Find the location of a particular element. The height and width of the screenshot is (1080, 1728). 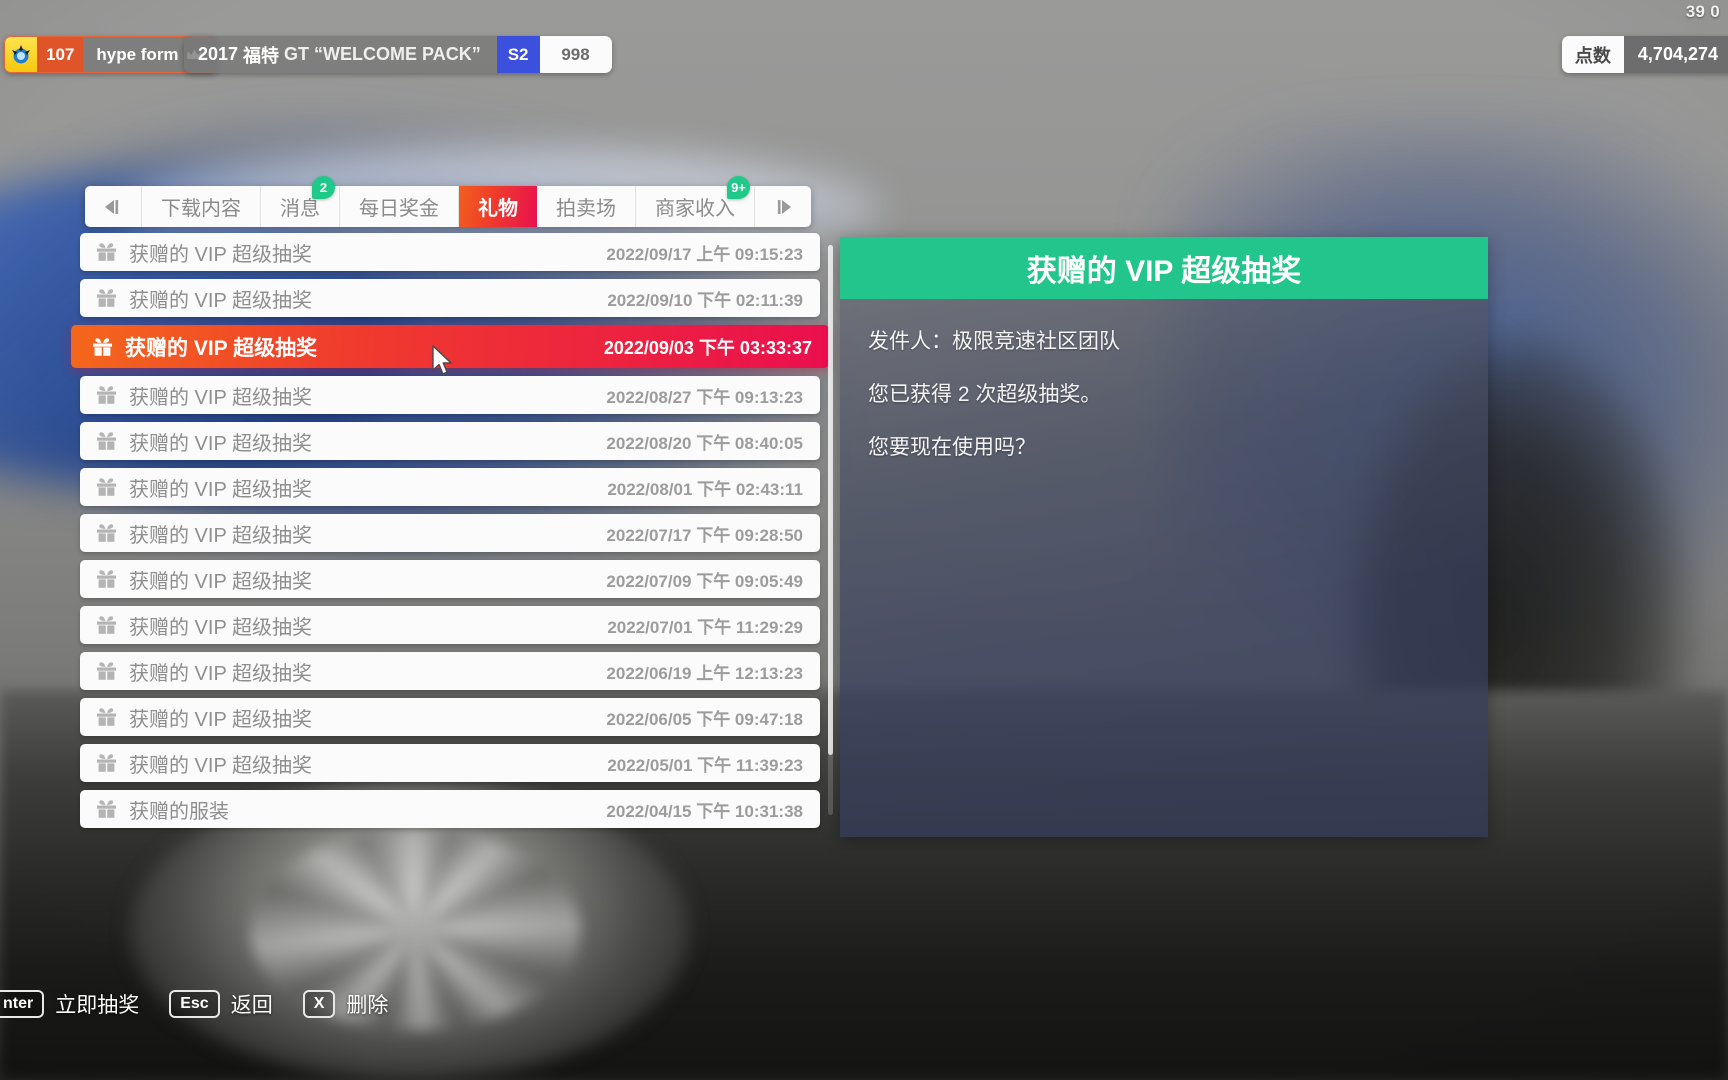

list-item: 获赠的 VIP 超级抽奖 2022/07/09 下午 09:05:49 is located at coordinates (450, 579).